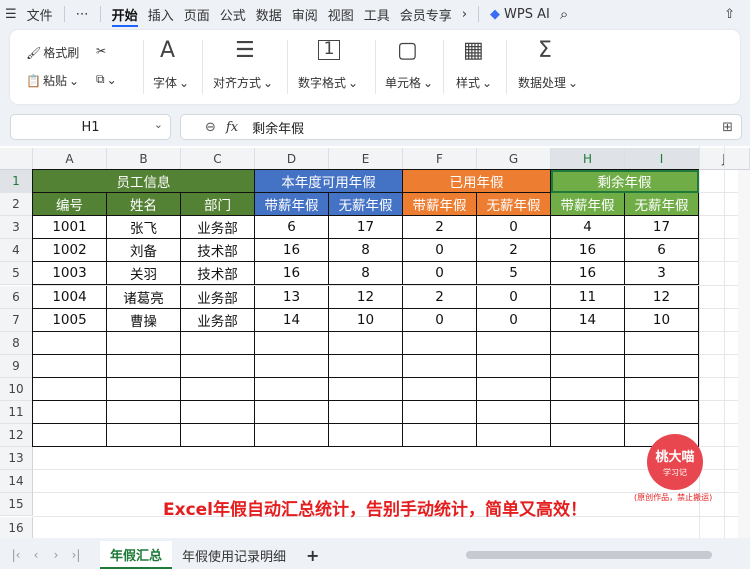  Describe the element at coordinates (171, 82) in the screenshot. I see `font-button: 字体 ⌄` at that location.